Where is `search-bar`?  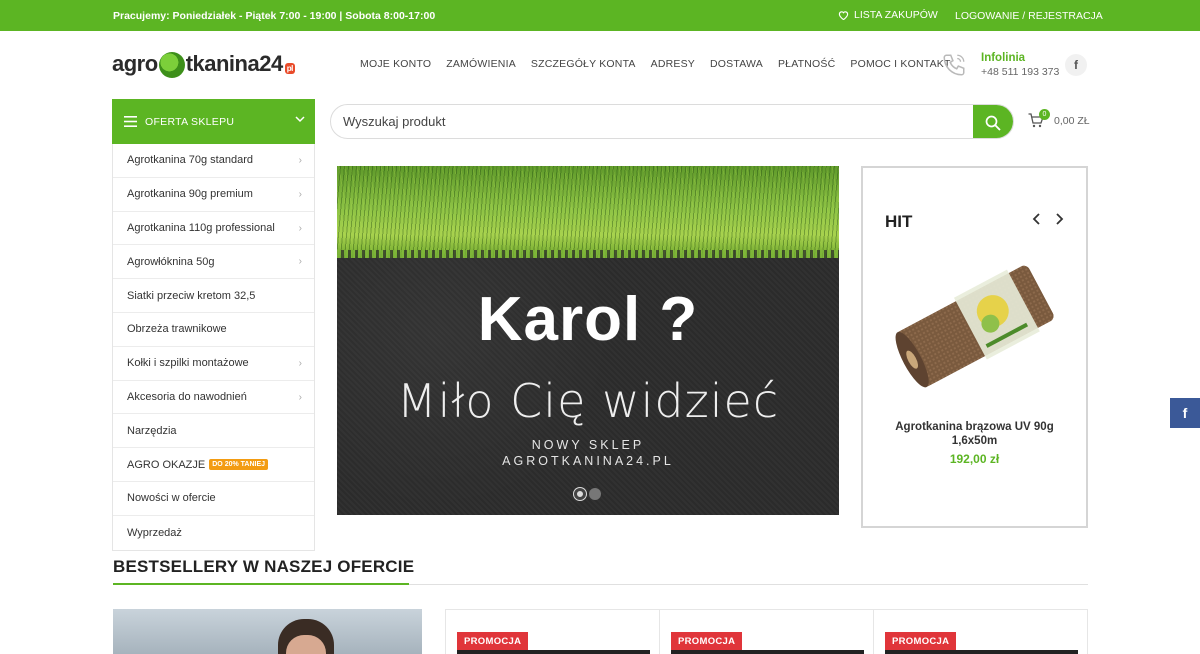 search-bar is located at coordinates (672, 121).